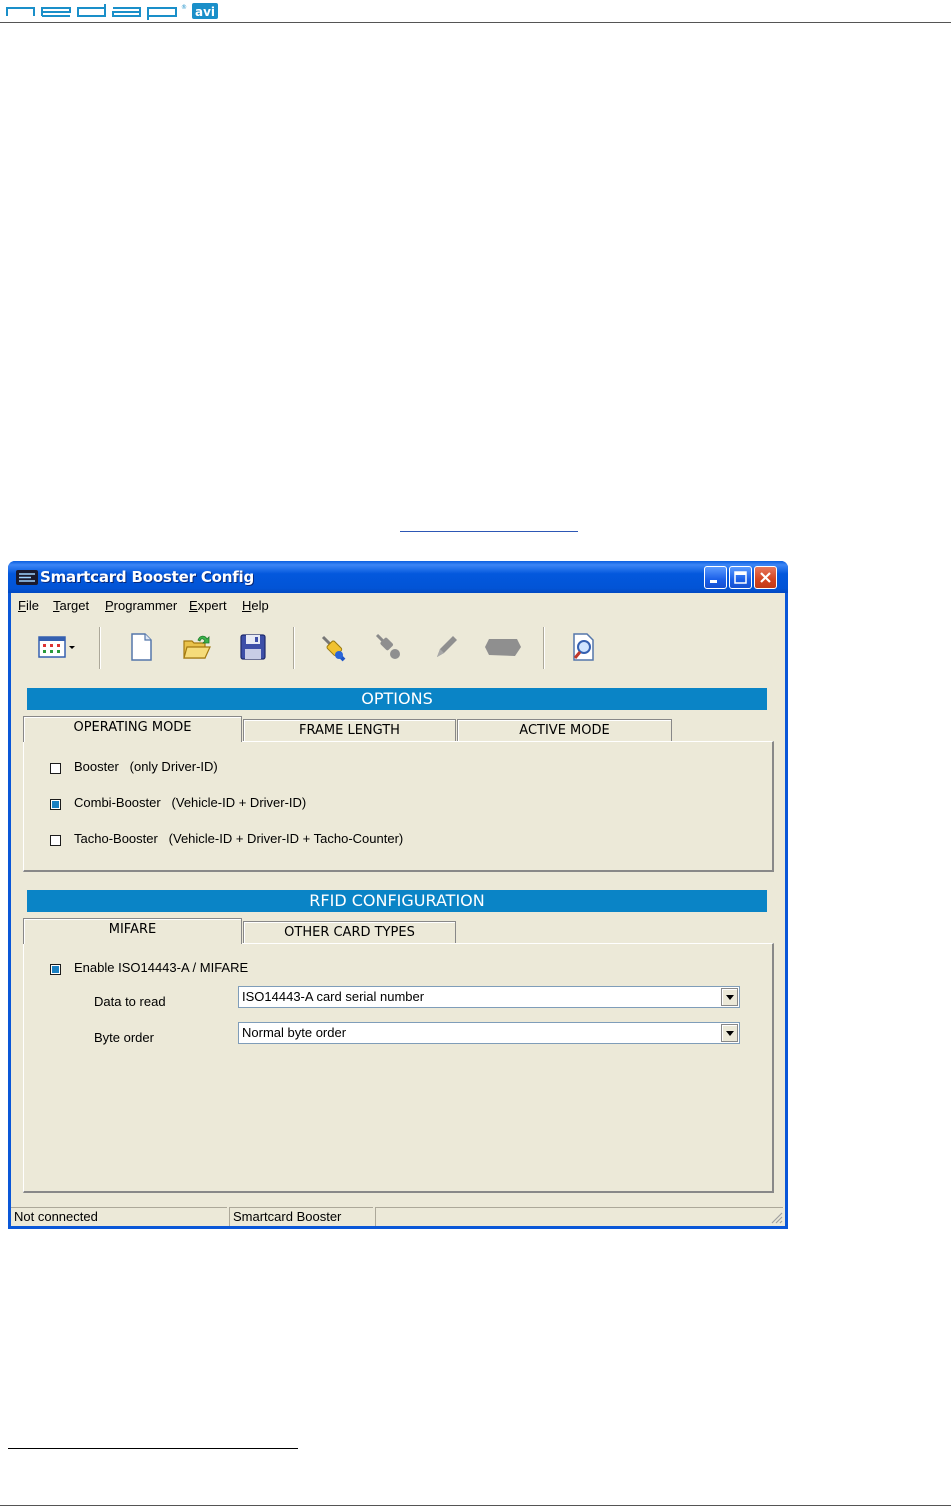 This screenshot has width=951, height=1510. I want to click on menu-programmer: Programmer, so click(141, 605).